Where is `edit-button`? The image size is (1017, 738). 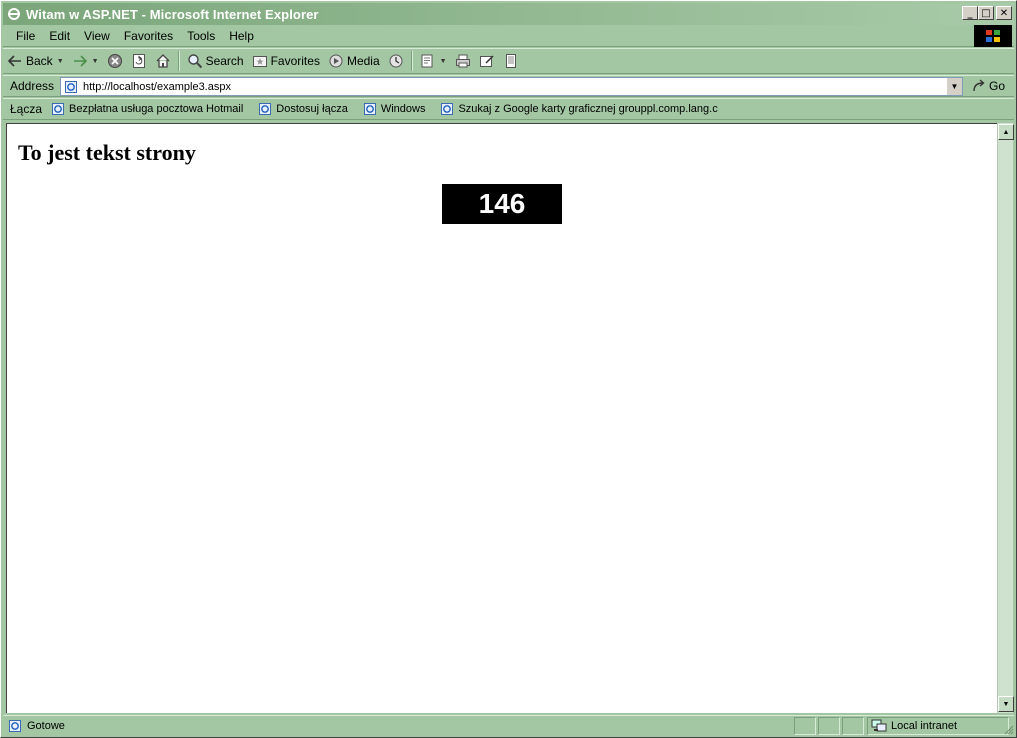 edit-button is located at coordinates (487, 61).